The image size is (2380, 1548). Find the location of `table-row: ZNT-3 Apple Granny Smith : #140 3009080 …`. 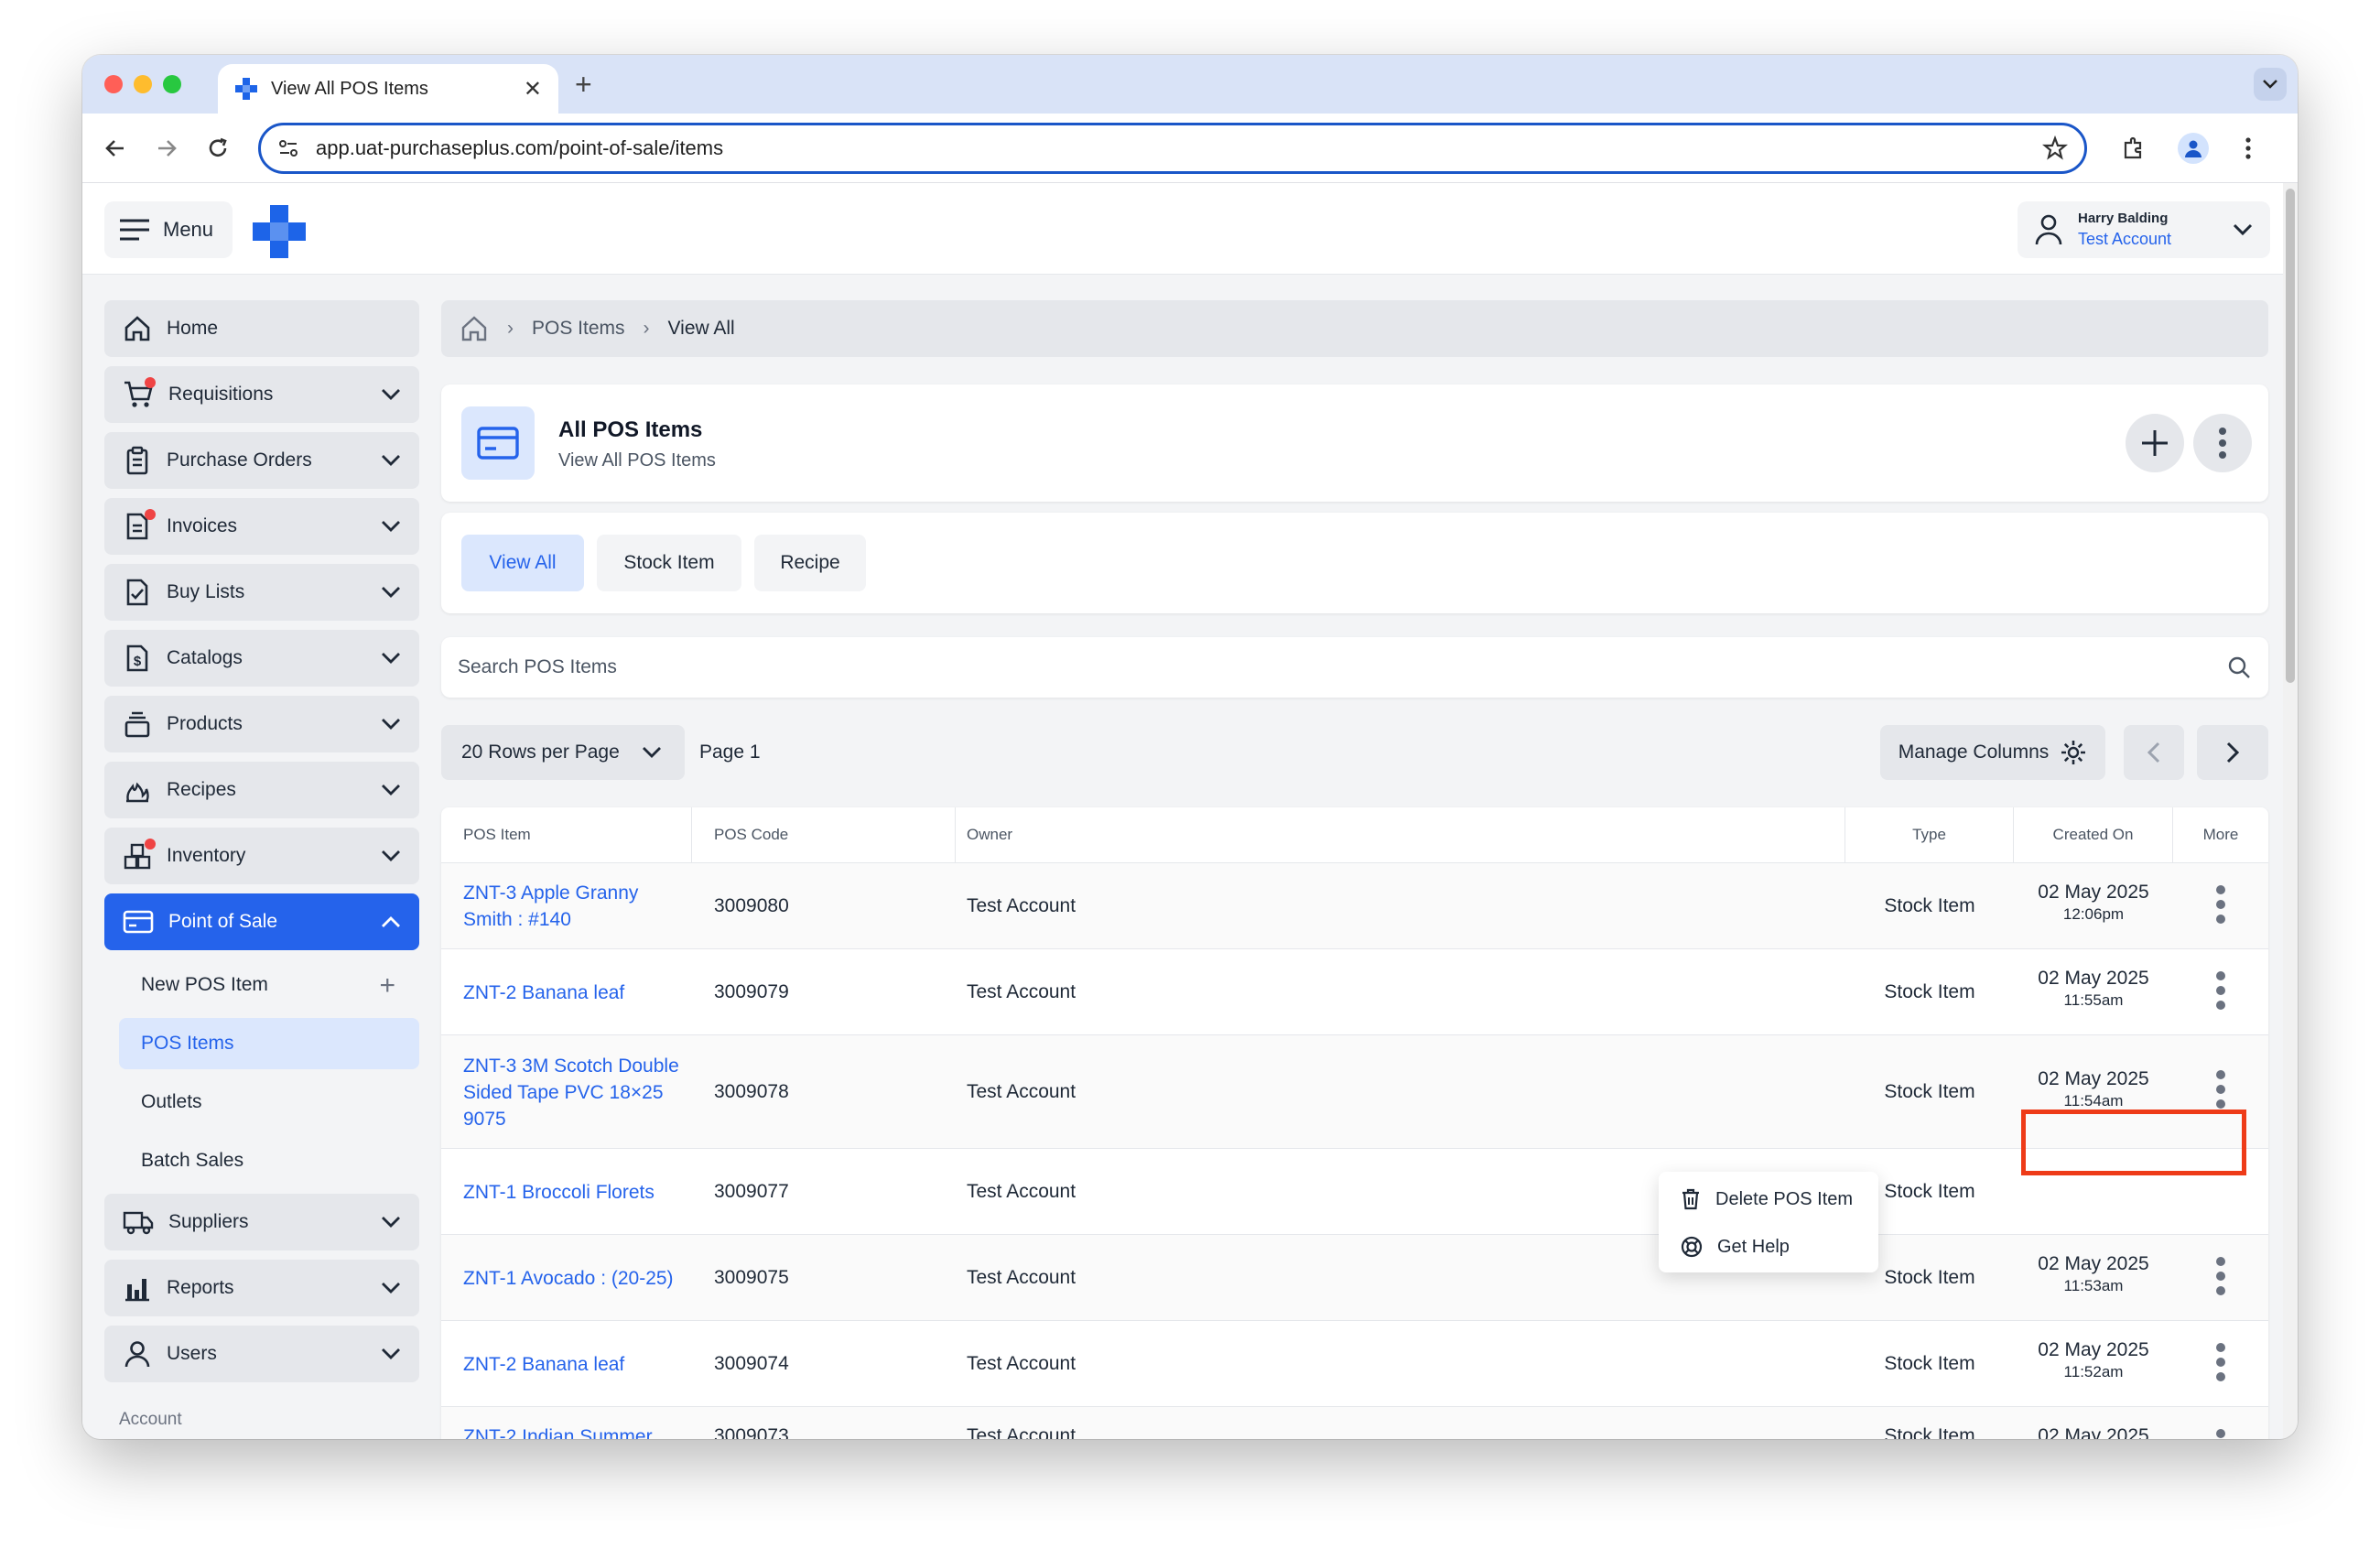

table-row: ZNT-3 Apple Granny Smith : #140 3009080 … is located at coordinates (1354, 905).